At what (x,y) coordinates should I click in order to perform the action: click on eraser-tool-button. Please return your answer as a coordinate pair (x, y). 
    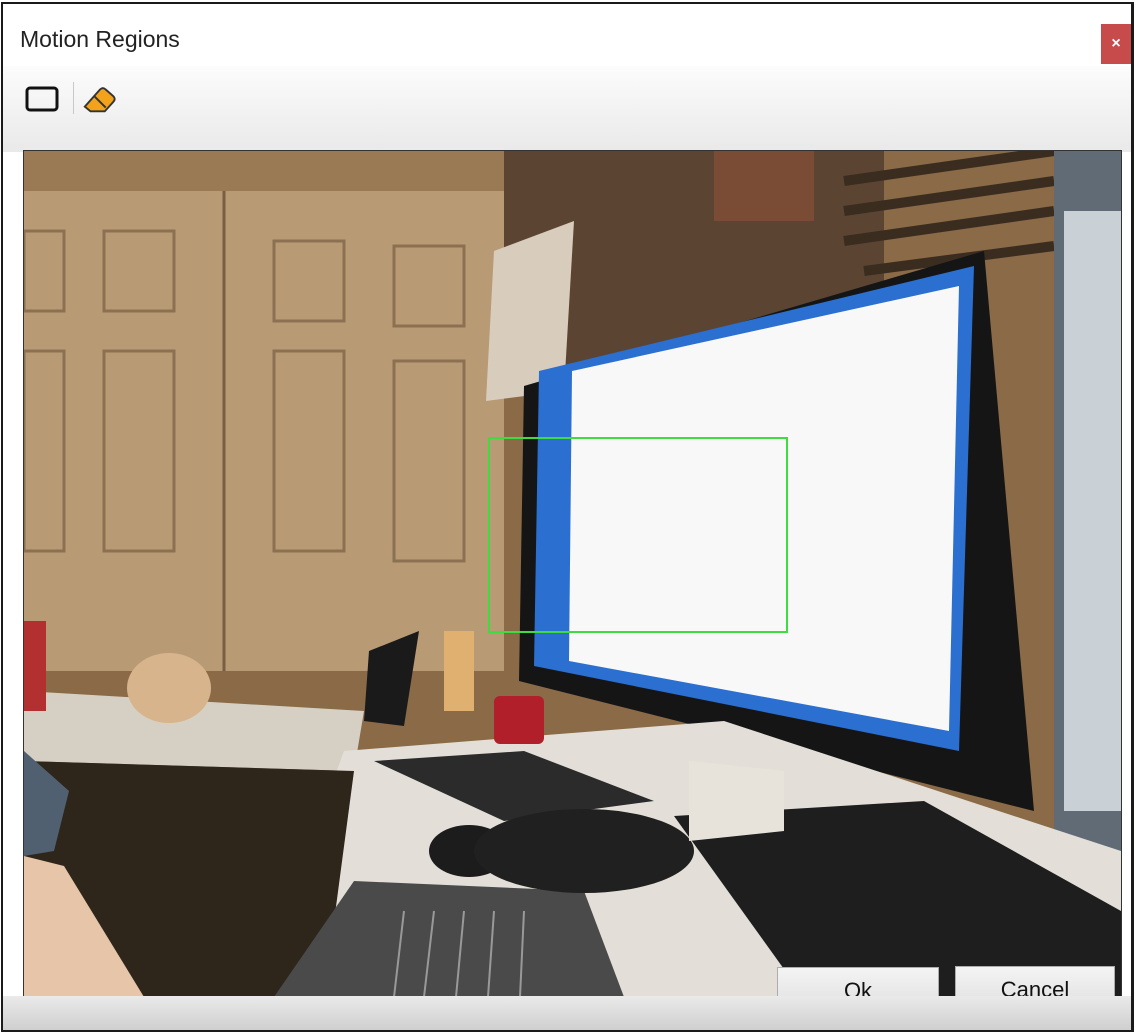
    Looking at the image, I should click on (100, 99).